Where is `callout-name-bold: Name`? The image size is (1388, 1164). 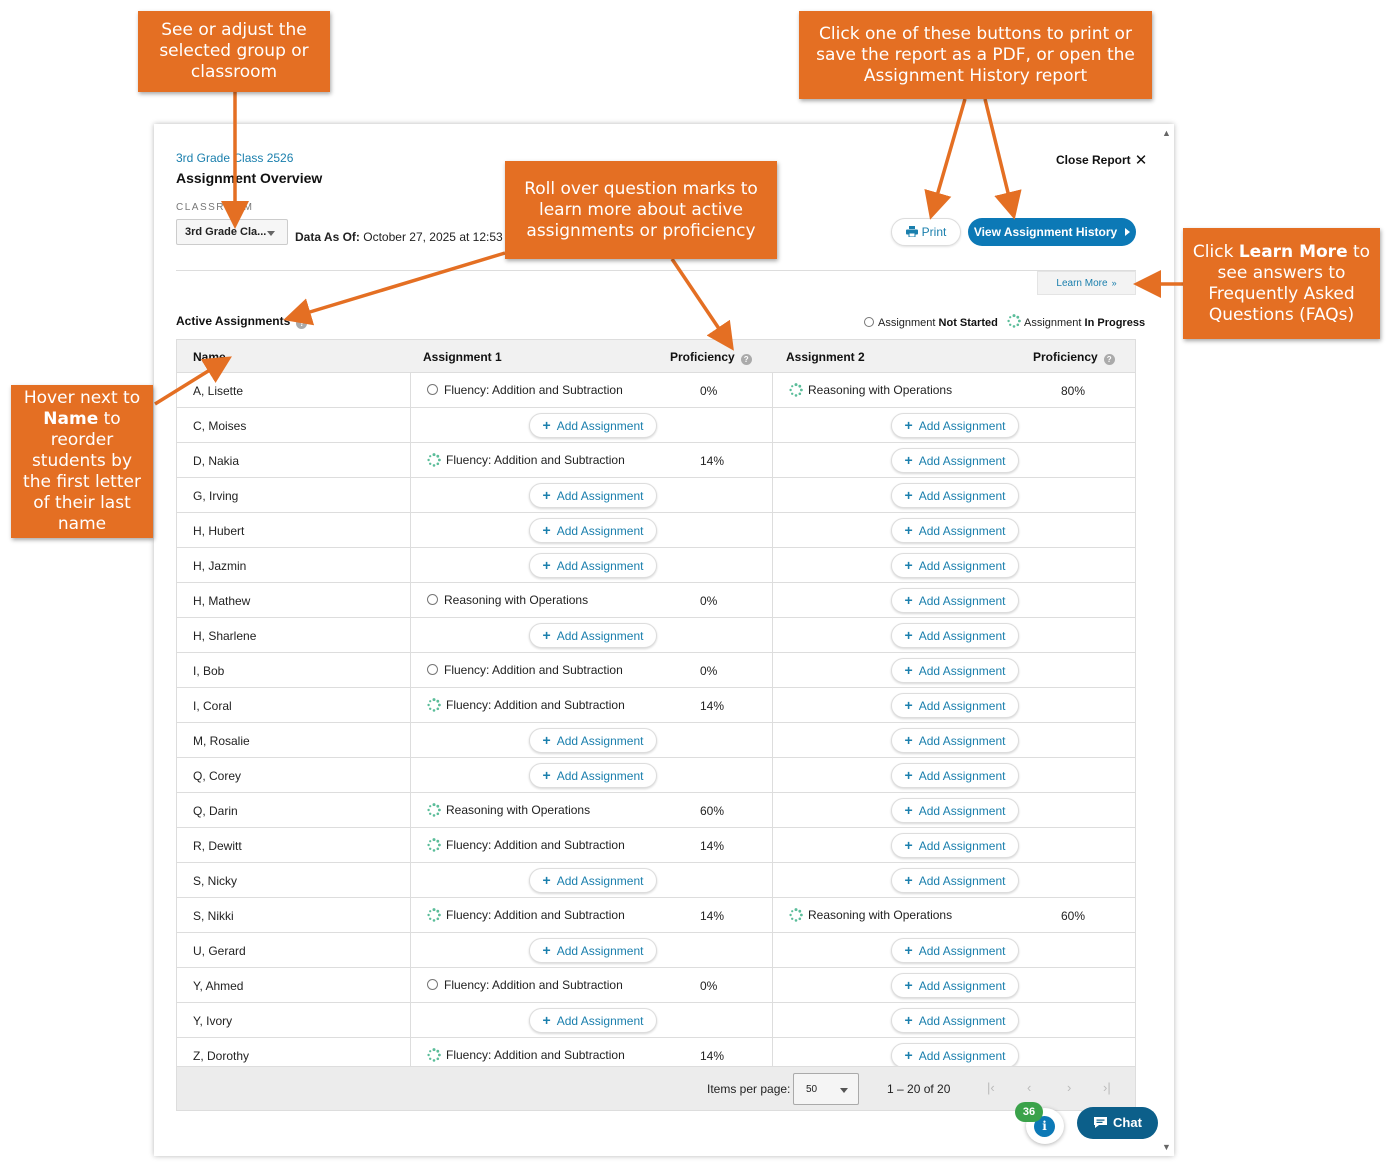 callout-name-bold: Name is located at coordinates (71, 419).